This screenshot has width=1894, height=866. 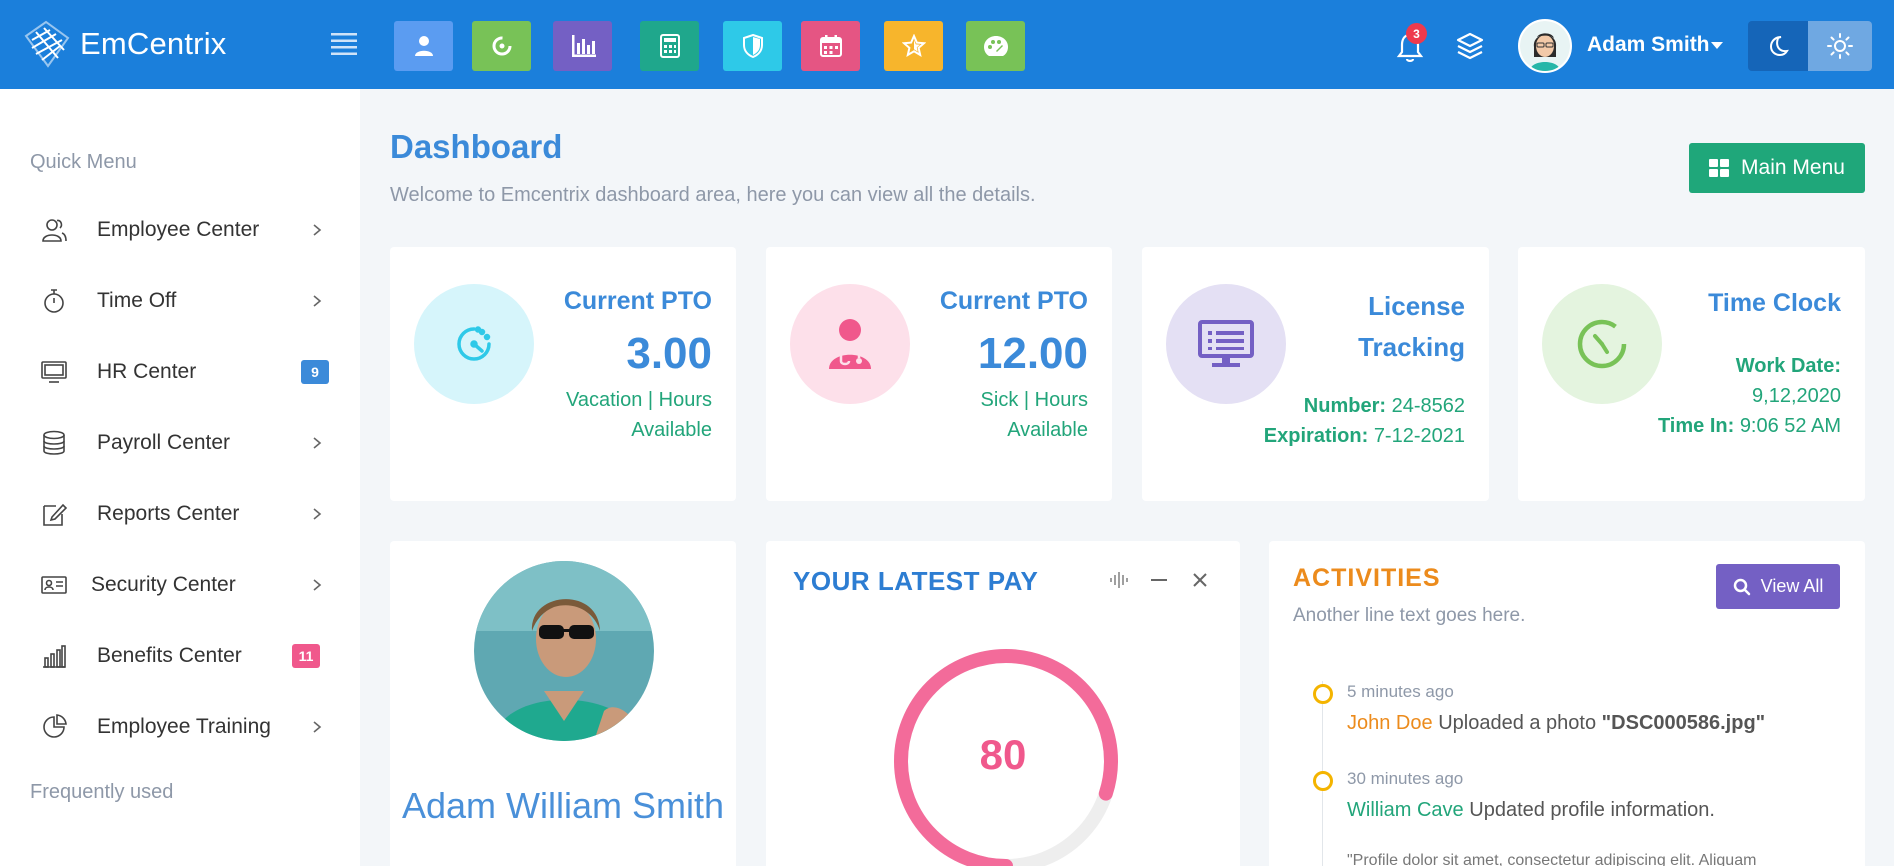 I want to click on latest-pay-title: YOUR LATEST PAY, so click(x=916, y=581).